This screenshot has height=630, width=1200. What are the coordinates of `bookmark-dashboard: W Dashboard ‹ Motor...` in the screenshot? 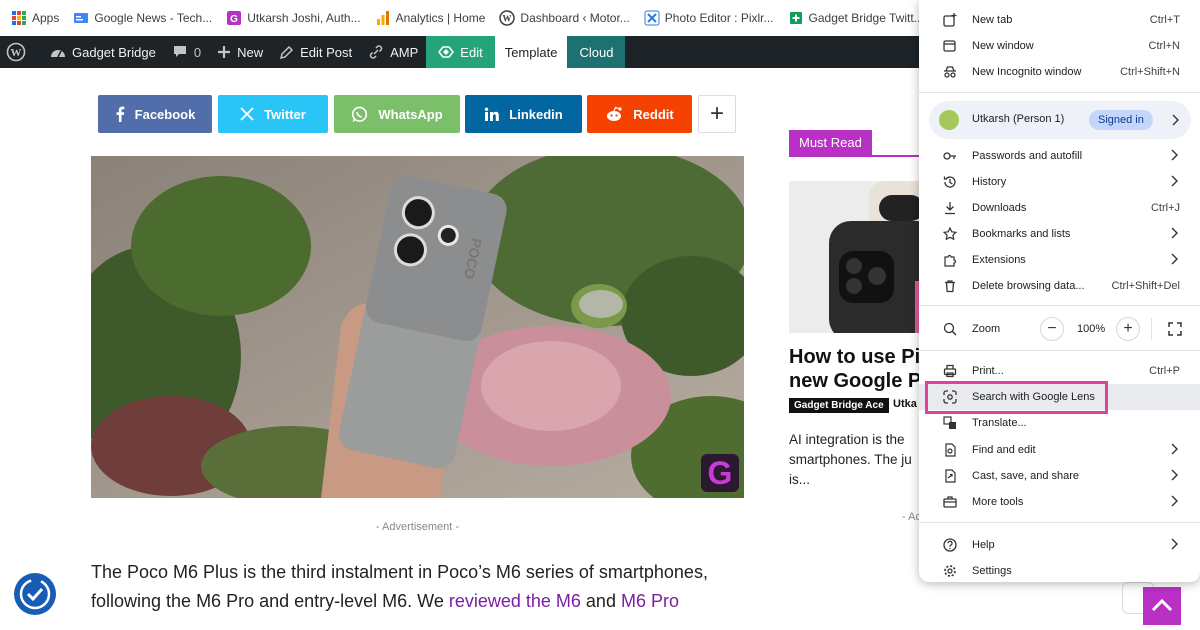 It's located at (564, 18).